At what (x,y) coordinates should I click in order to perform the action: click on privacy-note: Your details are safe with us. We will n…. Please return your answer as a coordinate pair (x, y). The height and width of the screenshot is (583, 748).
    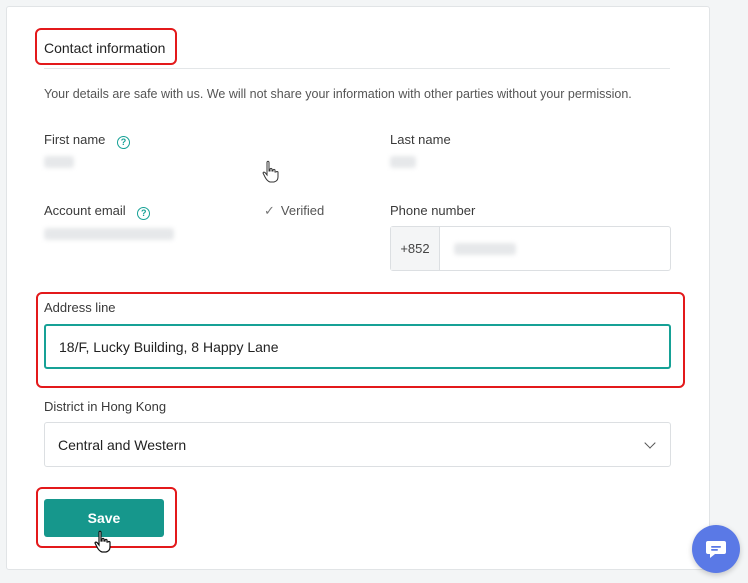
    Looking at the image, I should click on (338, 94).